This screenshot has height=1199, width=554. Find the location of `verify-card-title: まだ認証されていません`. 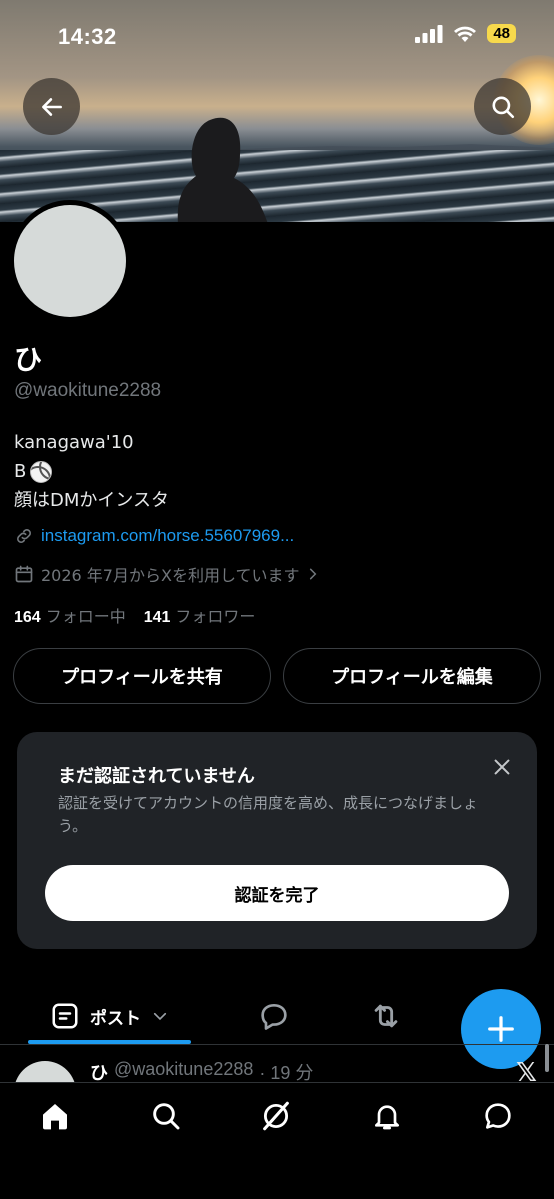

verify-card-title: まだ認証されていません is located at coordinates (156, 776).